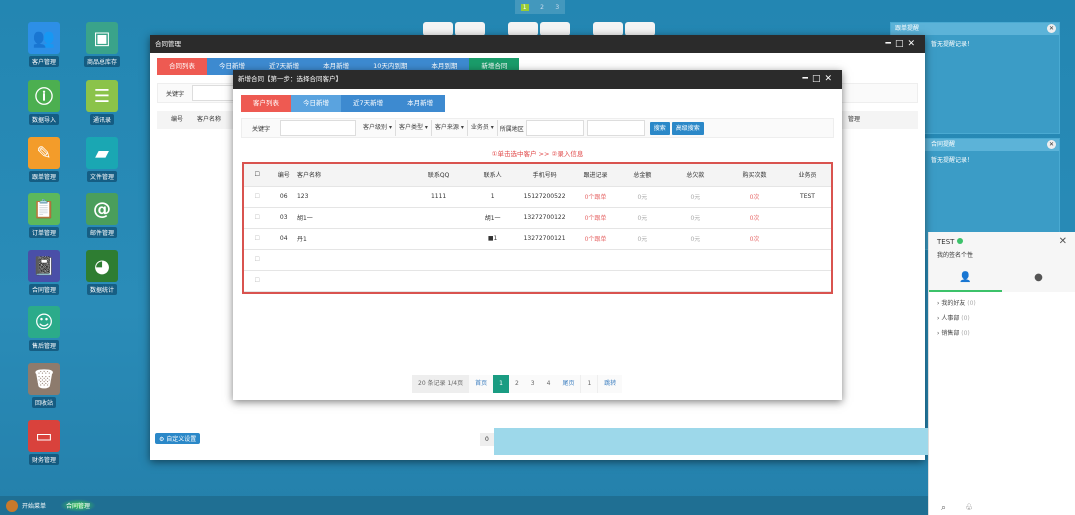 The height and width of the screenshot is (515, 1075). Describe the element at coordinates (44, 159) in the screenshot. I see `desktop-icon: ✎ 跟单管理` at that location.